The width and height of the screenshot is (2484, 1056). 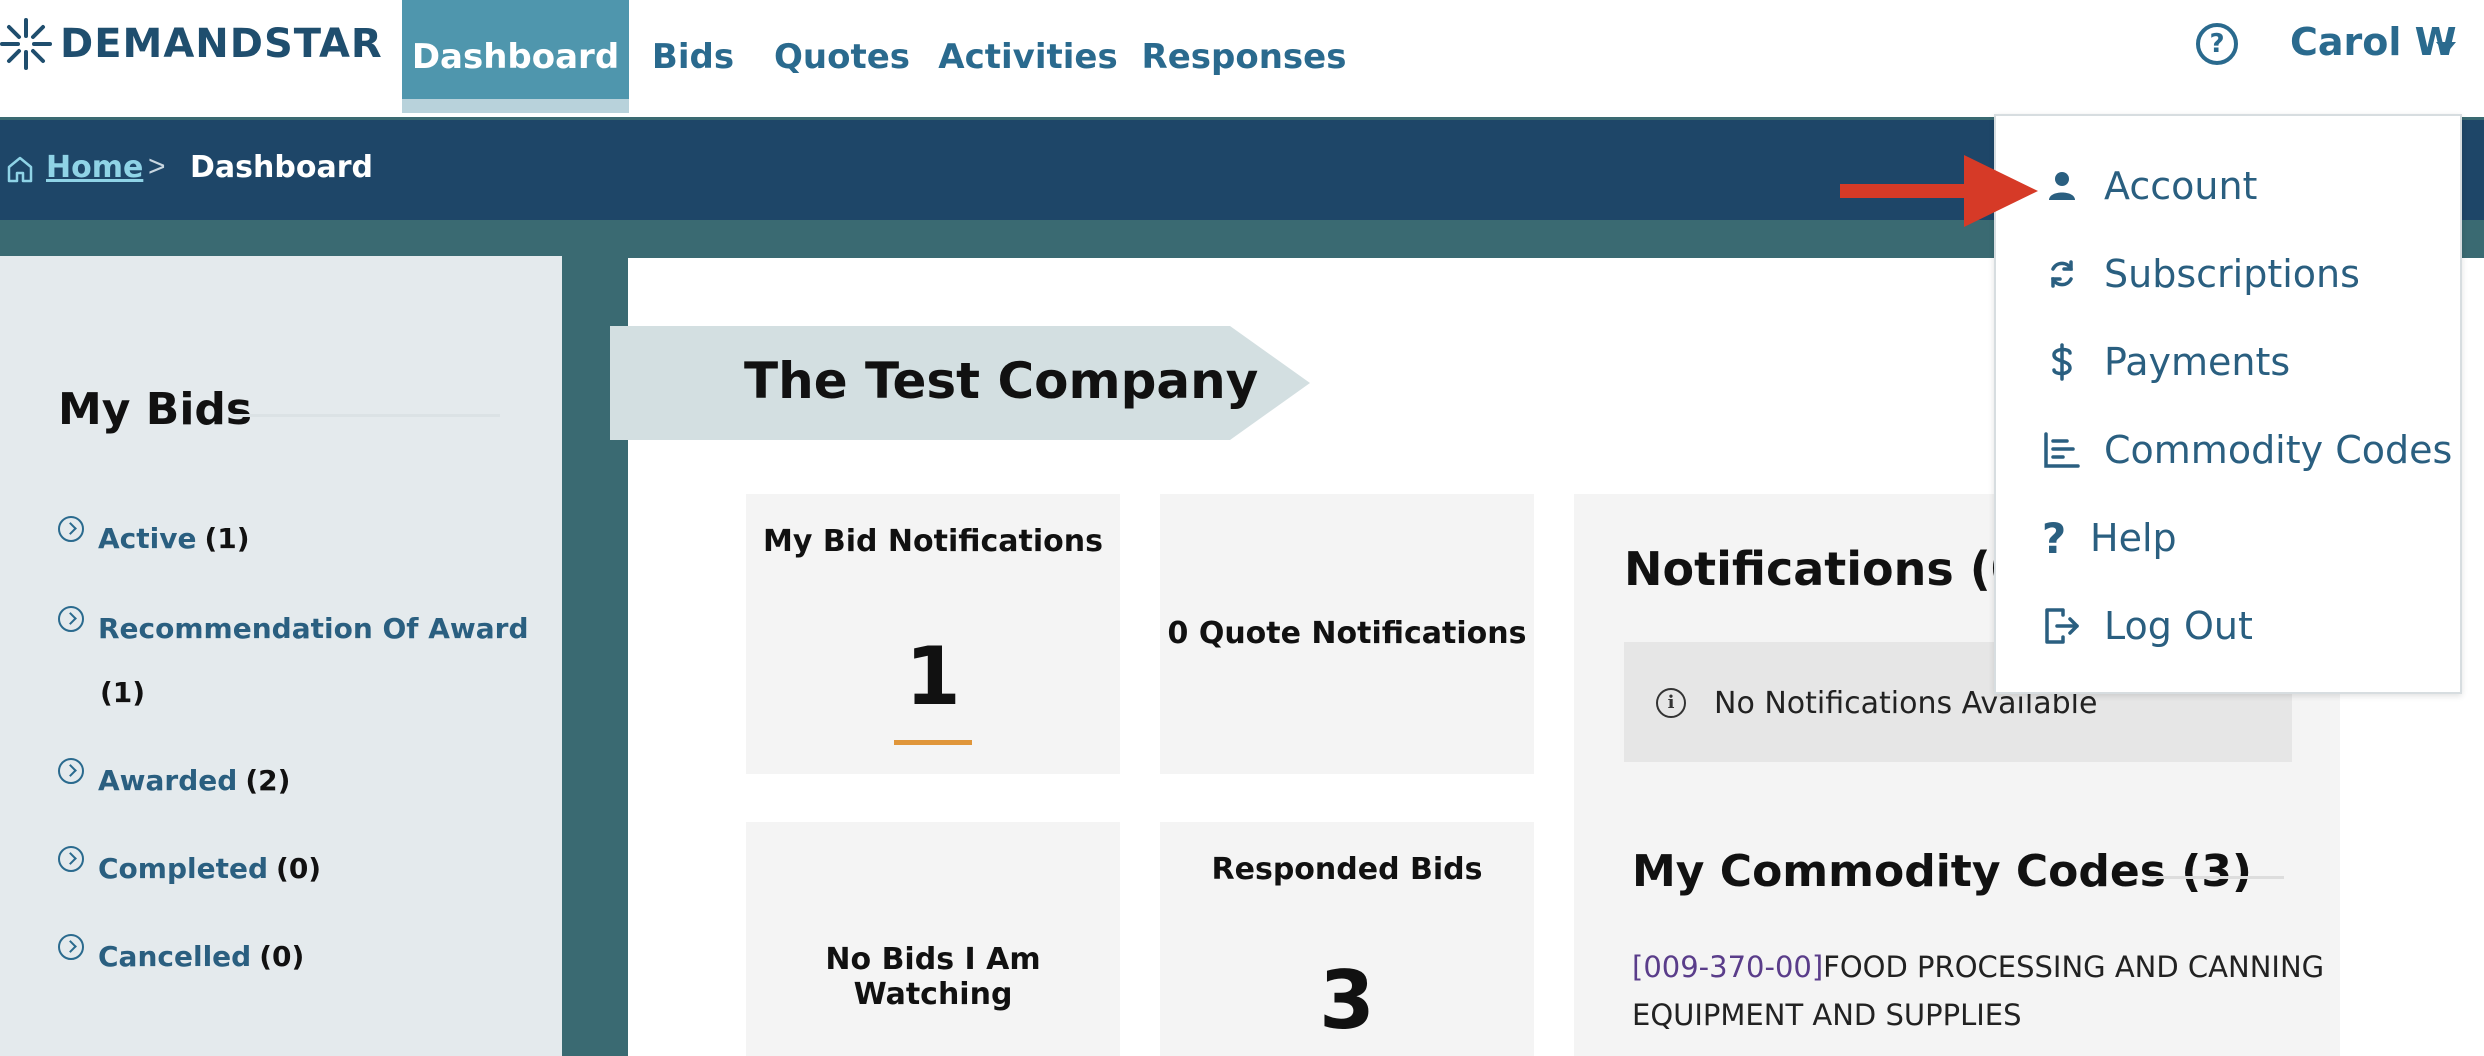 What do you see at coordinates (933, 676) in the screenshot?
I see `card-count: 1` at bounding box center [933, 676].